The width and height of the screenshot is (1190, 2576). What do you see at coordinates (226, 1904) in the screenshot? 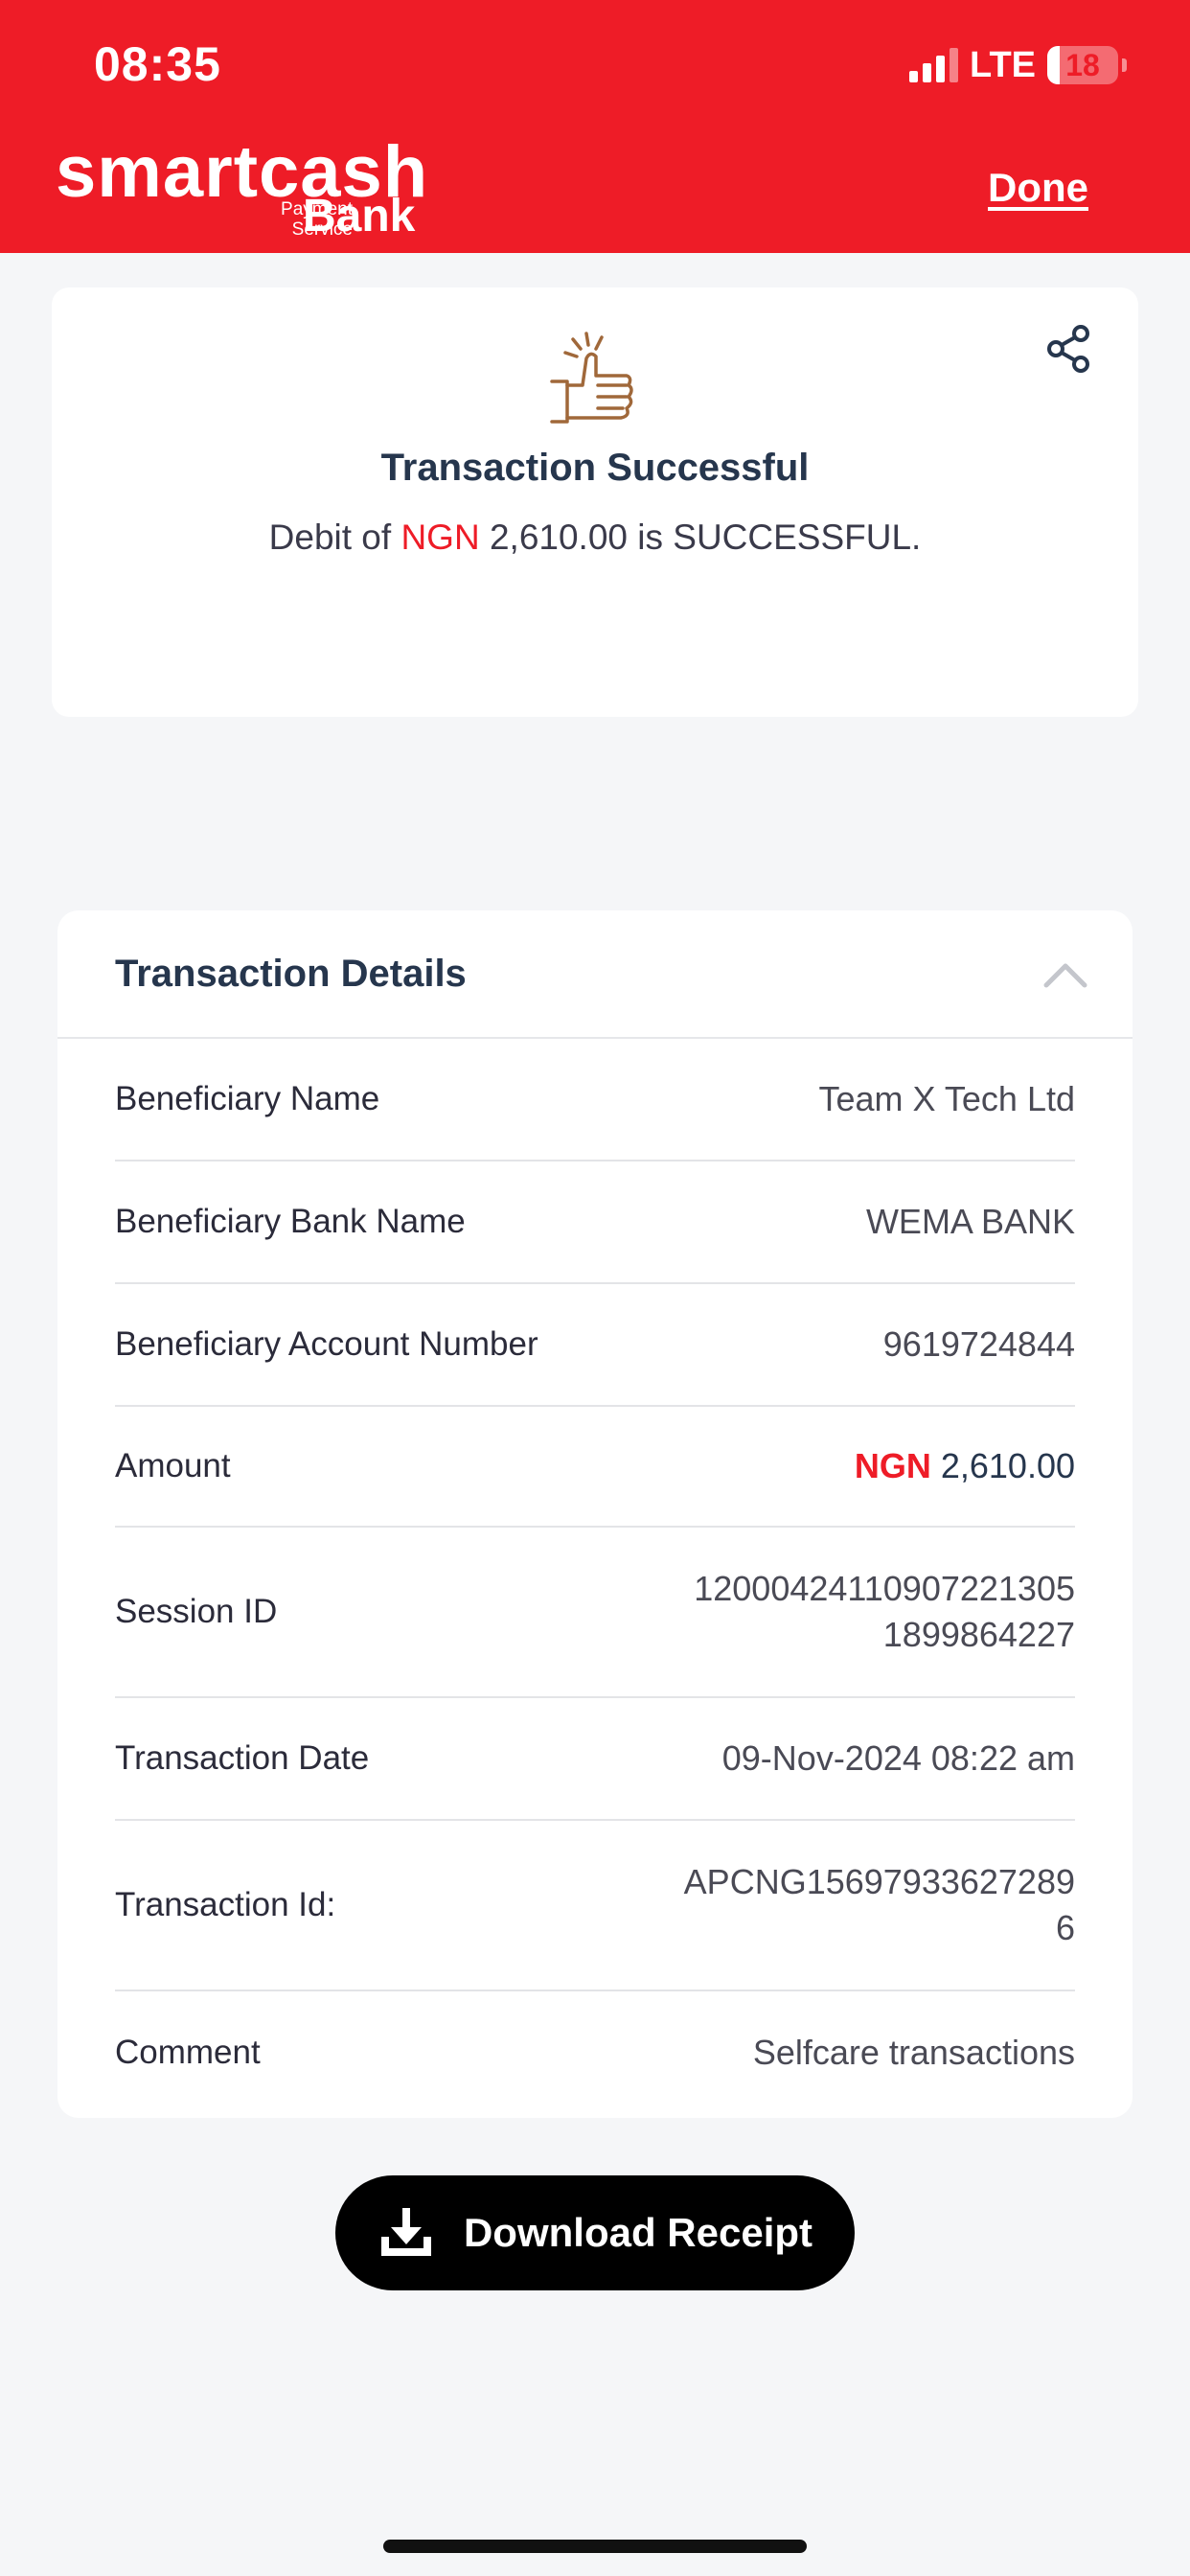
I see `row-label: Transaction Id:` at bounding box center [226, 1904].